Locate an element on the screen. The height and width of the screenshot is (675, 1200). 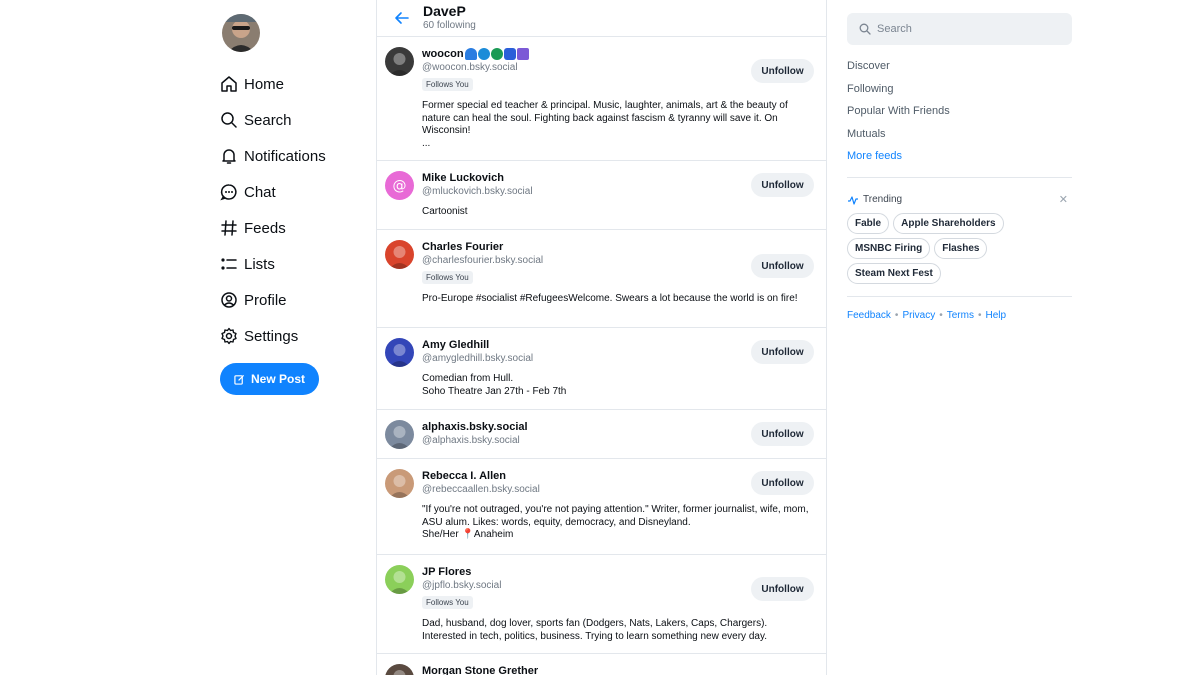
user-name: JP Flores is located at coordinates (446, 572).